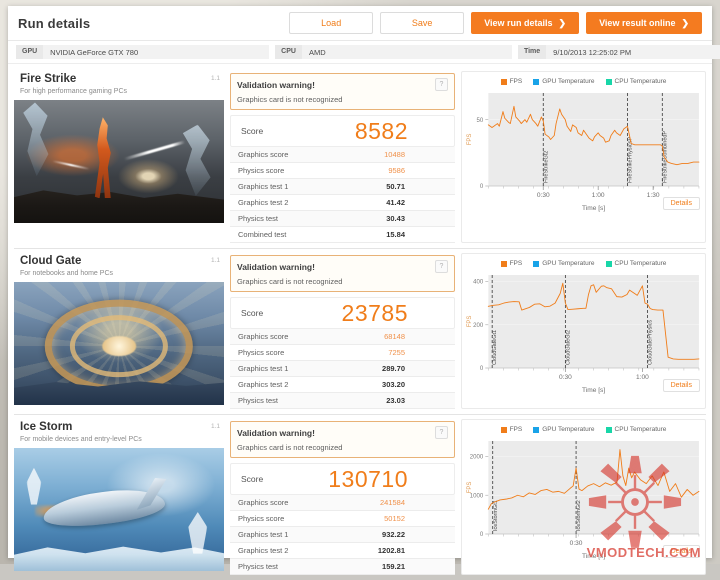 This screenshot has height=580, width=720. What do you see at coordinates (482, 187) in the screenshot?
I see `svg-text: 0` at bounding box center [482, 187].